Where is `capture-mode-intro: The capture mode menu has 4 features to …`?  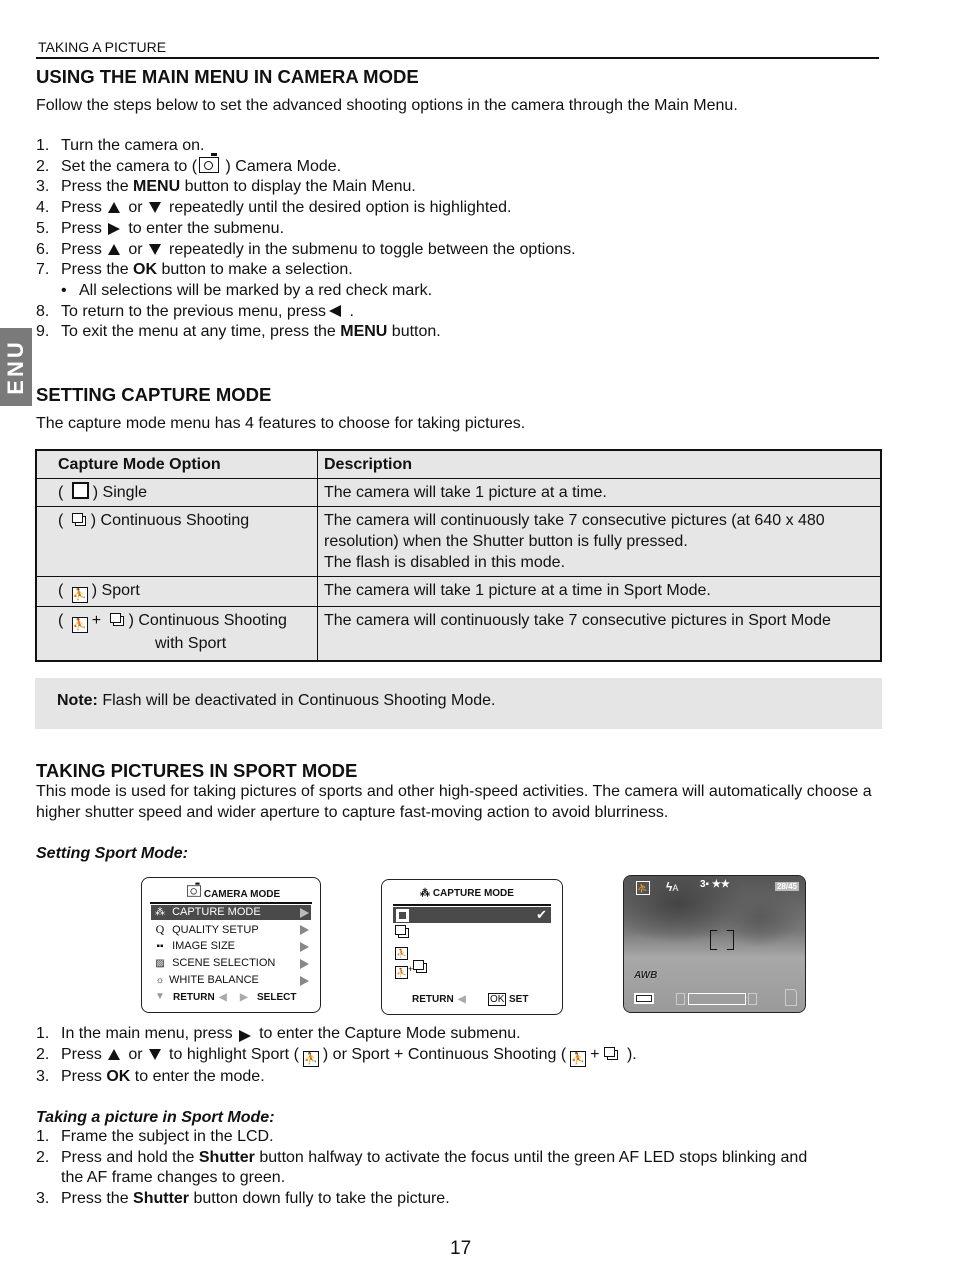 capture-mode-intro: The capture mode menu has 4 features to … is located at coordinates (281, 423).